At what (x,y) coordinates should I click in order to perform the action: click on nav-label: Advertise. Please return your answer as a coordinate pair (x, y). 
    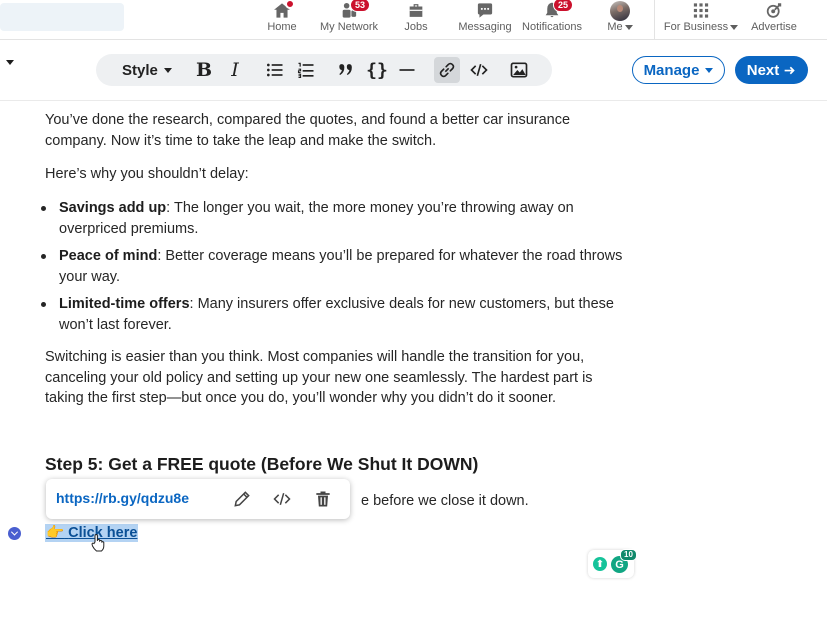
    Looking at the image, I should click on (774, 27).